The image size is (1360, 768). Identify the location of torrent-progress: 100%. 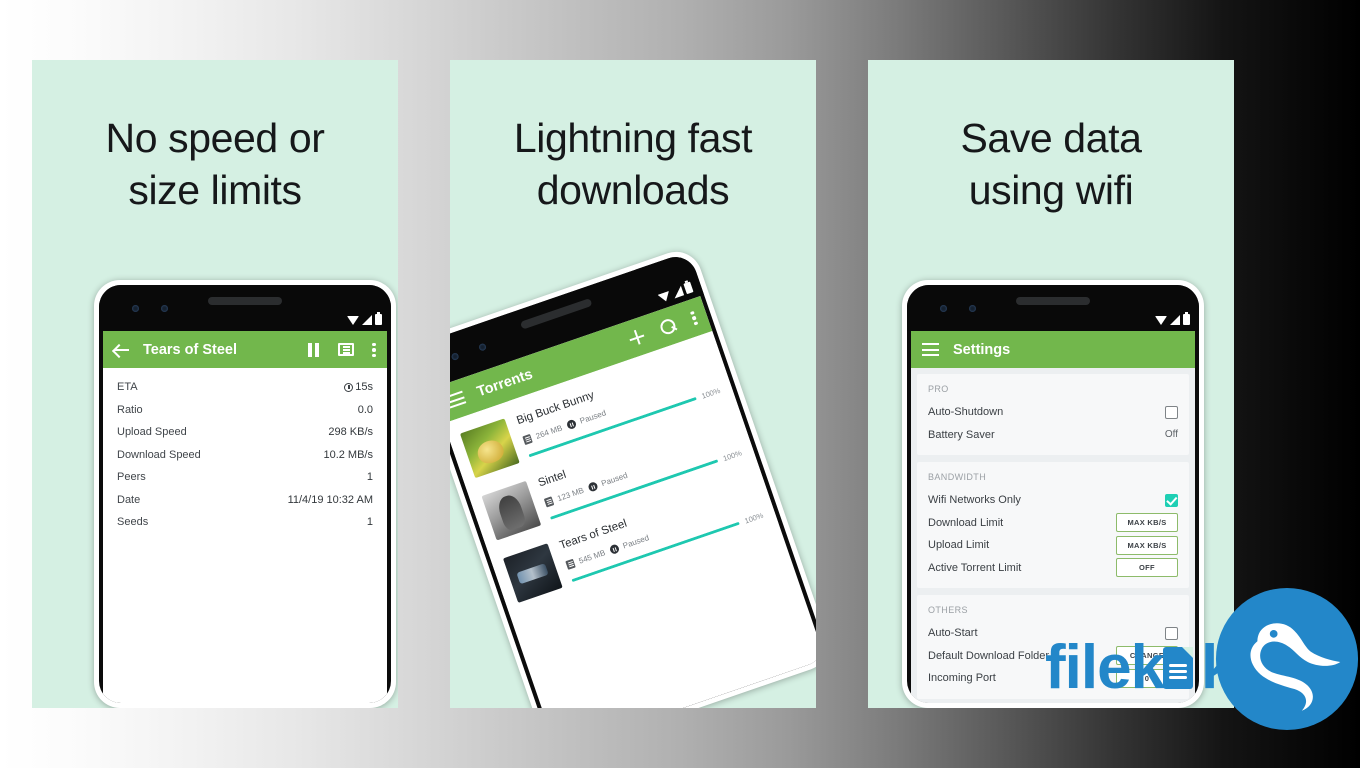
(668, 547).